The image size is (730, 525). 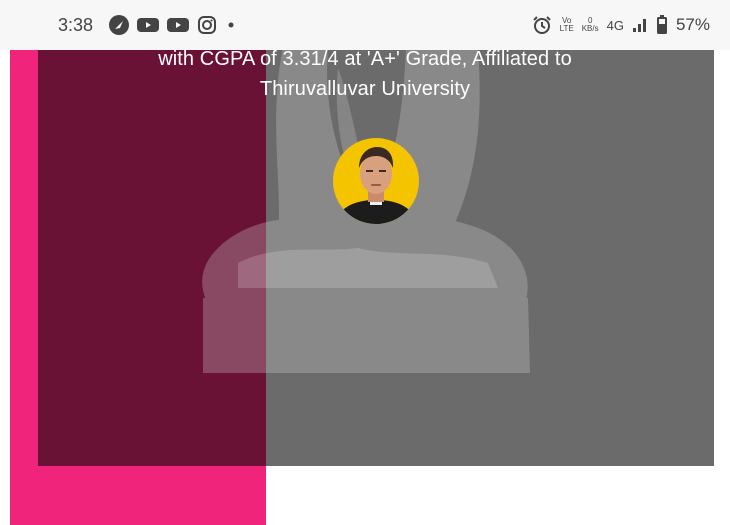 I want to click on founder-portrait, so click(x=376, y=181).